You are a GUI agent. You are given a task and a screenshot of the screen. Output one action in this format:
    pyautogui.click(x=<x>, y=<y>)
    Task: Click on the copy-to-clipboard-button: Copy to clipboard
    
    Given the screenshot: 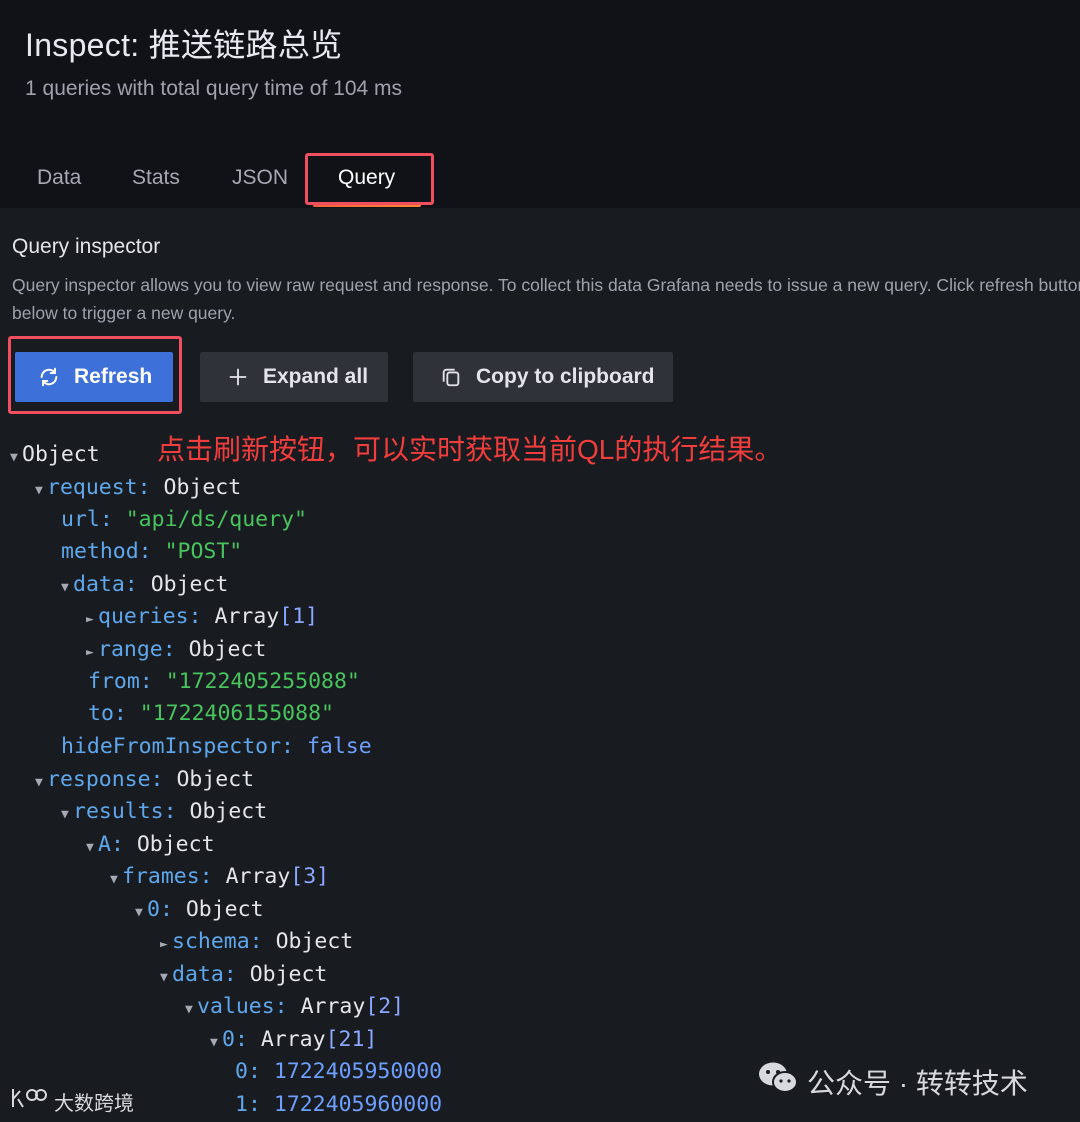 What is the action you would take?
    pyautogui.click(x=543, y=377)
    